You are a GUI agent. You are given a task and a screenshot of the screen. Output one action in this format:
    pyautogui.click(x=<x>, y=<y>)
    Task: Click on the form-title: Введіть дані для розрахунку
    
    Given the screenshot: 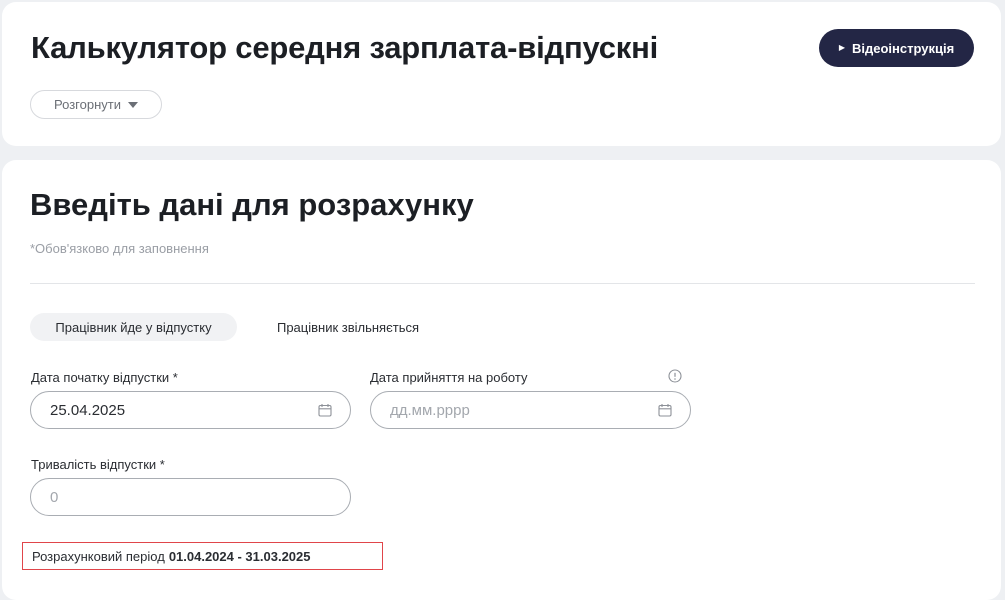 What is the action you would take?
    pyautogui.click(x=252, y=204)
    